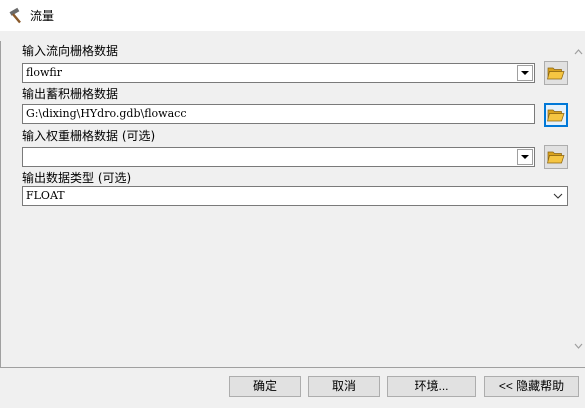 The image size is (585, 408). I want to click on panel-border, so click(0, 204).